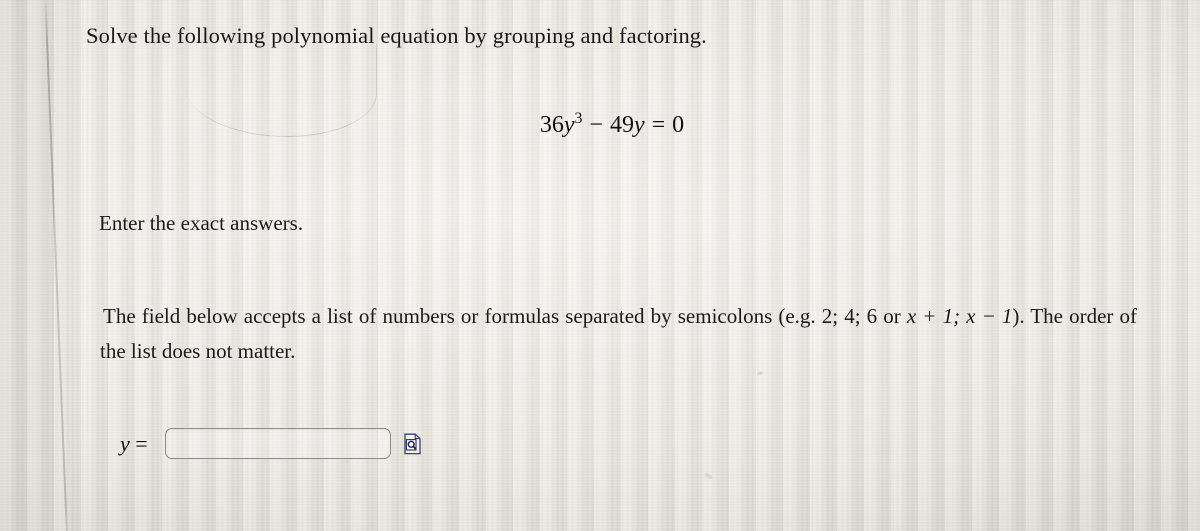  I want to click on equation-right-side: 0, so click(678, 125).